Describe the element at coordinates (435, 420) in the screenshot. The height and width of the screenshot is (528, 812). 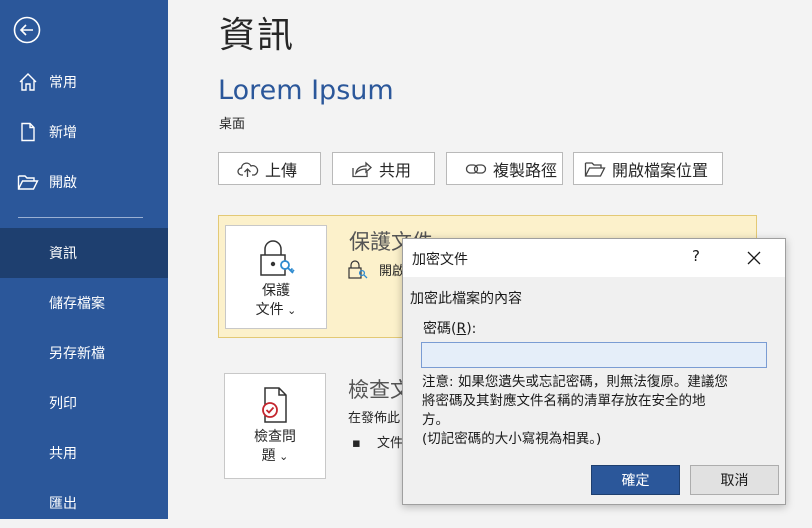
I see `note-line: 方。` at that location.